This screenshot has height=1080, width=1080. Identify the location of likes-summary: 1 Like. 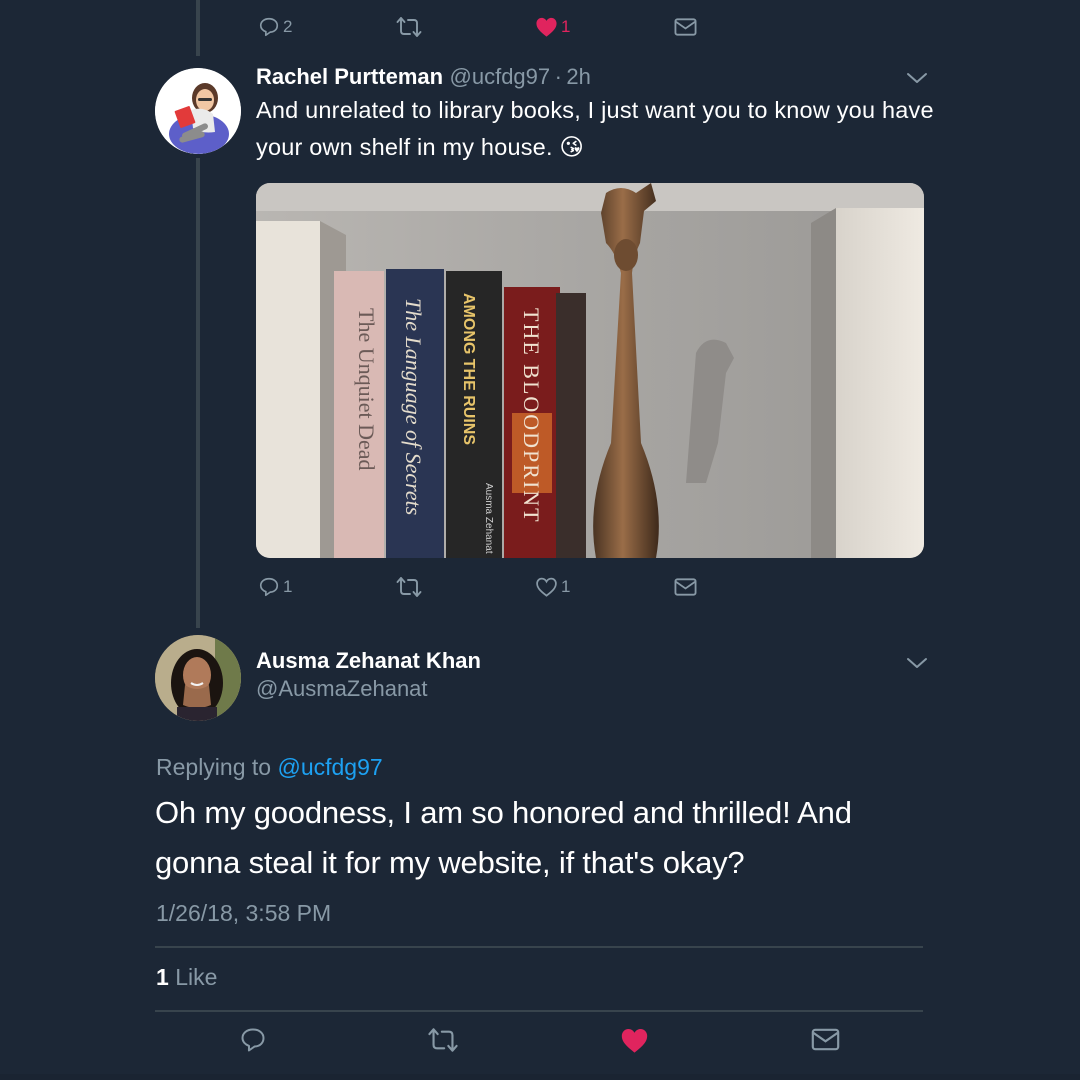
(186, 977).